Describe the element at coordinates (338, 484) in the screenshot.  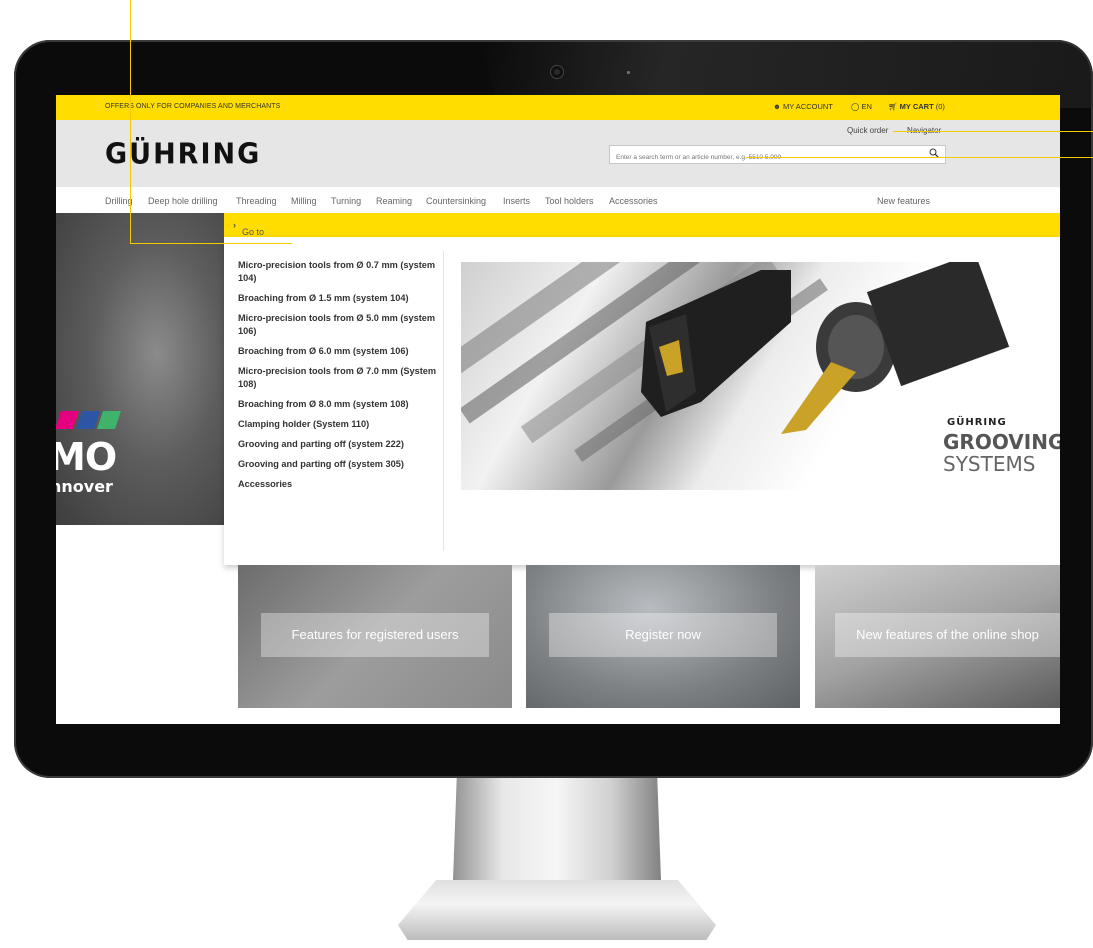
I see `subcategory-item: Accessories` at that location.